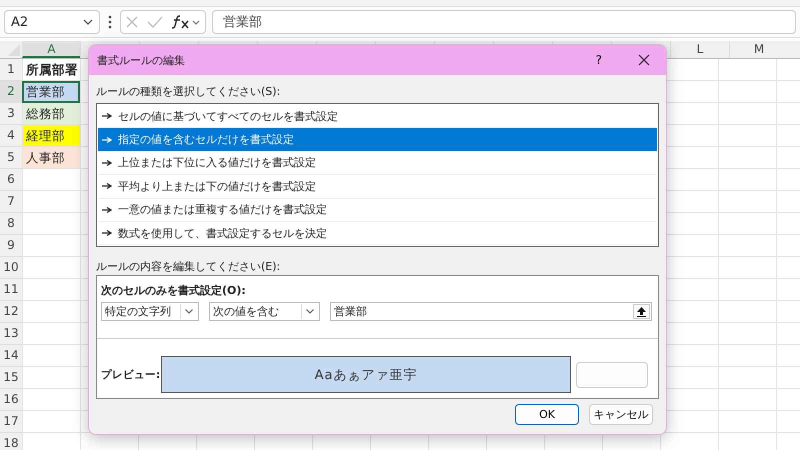  I want to click on row-header: 5, so click(11, 158).